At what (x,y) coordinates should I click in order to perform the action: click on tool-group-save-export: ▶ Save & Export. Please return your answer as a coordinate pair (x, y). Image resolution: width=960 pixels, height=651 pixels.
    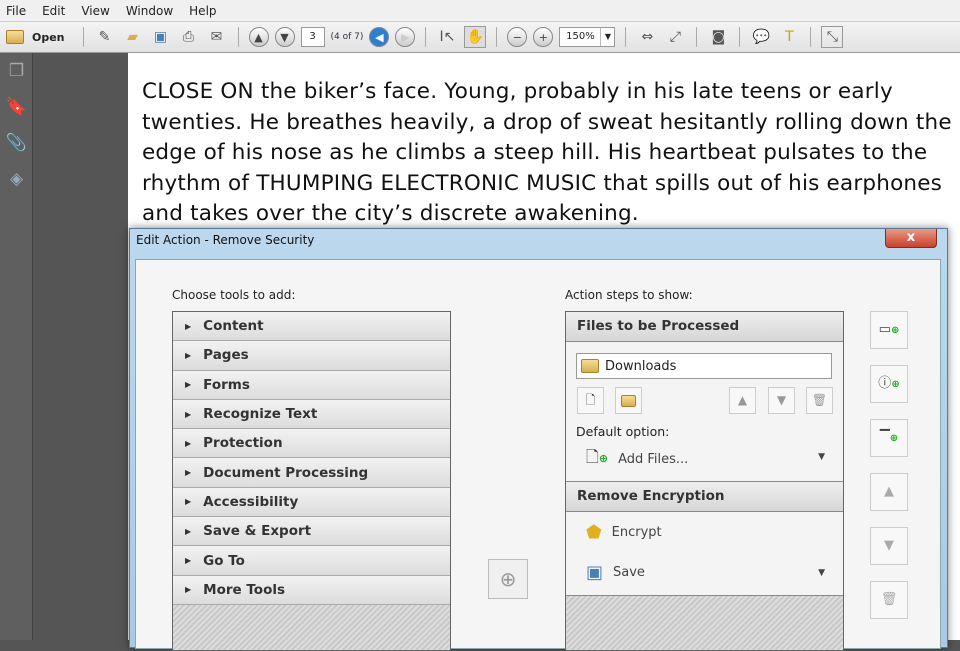
    Looking at the image, I should click on (311, 532).